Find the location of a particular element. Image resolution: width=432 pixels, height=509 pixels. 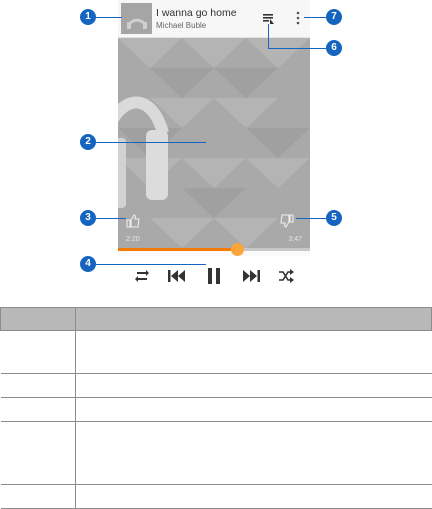

callout-2: 2 is located at coordinates (88, 142).